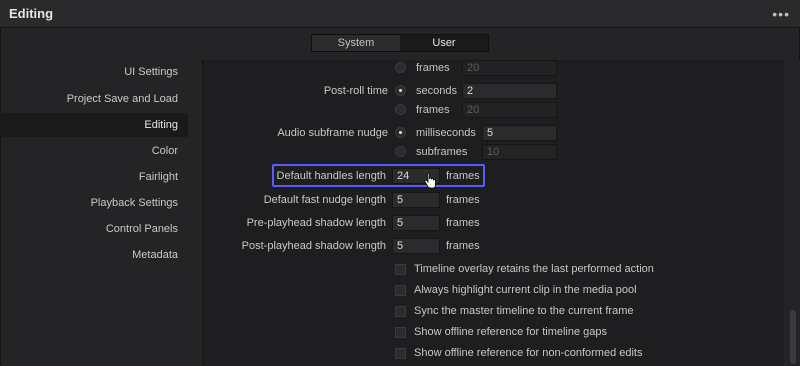 Image resolution: width=800 pixels, height=366 pixels. Describe the element at coordinates (400, 353) in the screenshot. I see `offline-nonconformed-checkbox` at that location.